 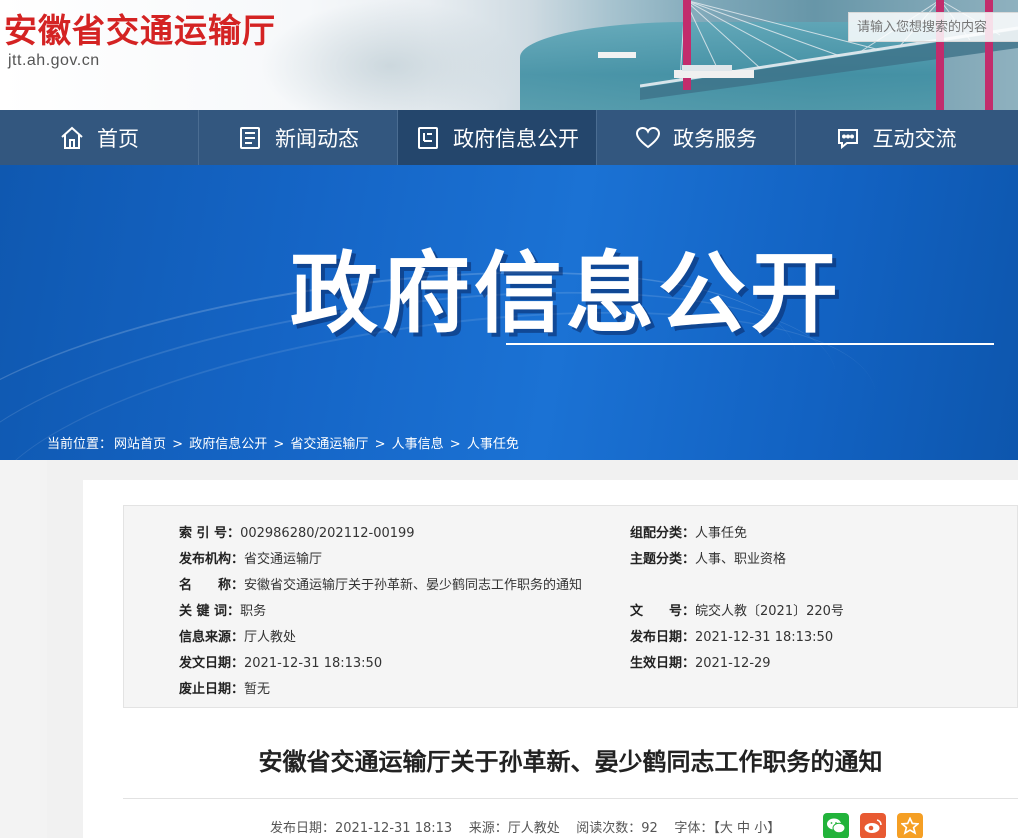 I want to click on meta-name: 名 称：安徽省交通运输厅关于孙革新、晏少鹤同志工作职务的通知, so click(x=380, y=583).